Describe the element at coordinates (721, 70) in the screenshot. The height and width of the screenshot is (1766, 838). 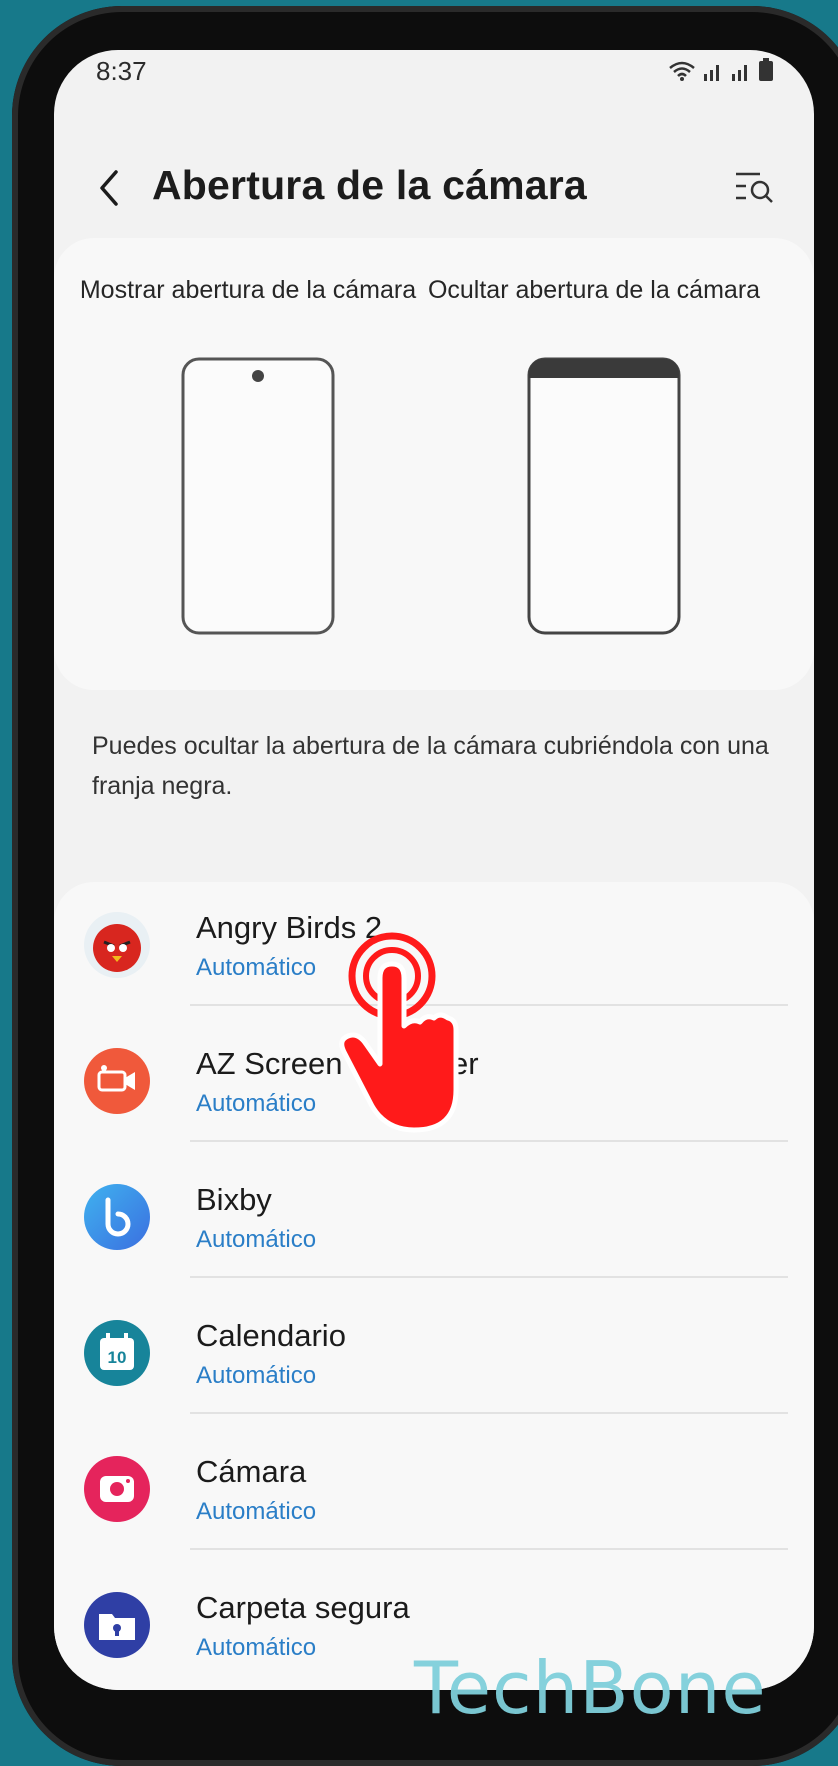
I see `status-icons` at that location.